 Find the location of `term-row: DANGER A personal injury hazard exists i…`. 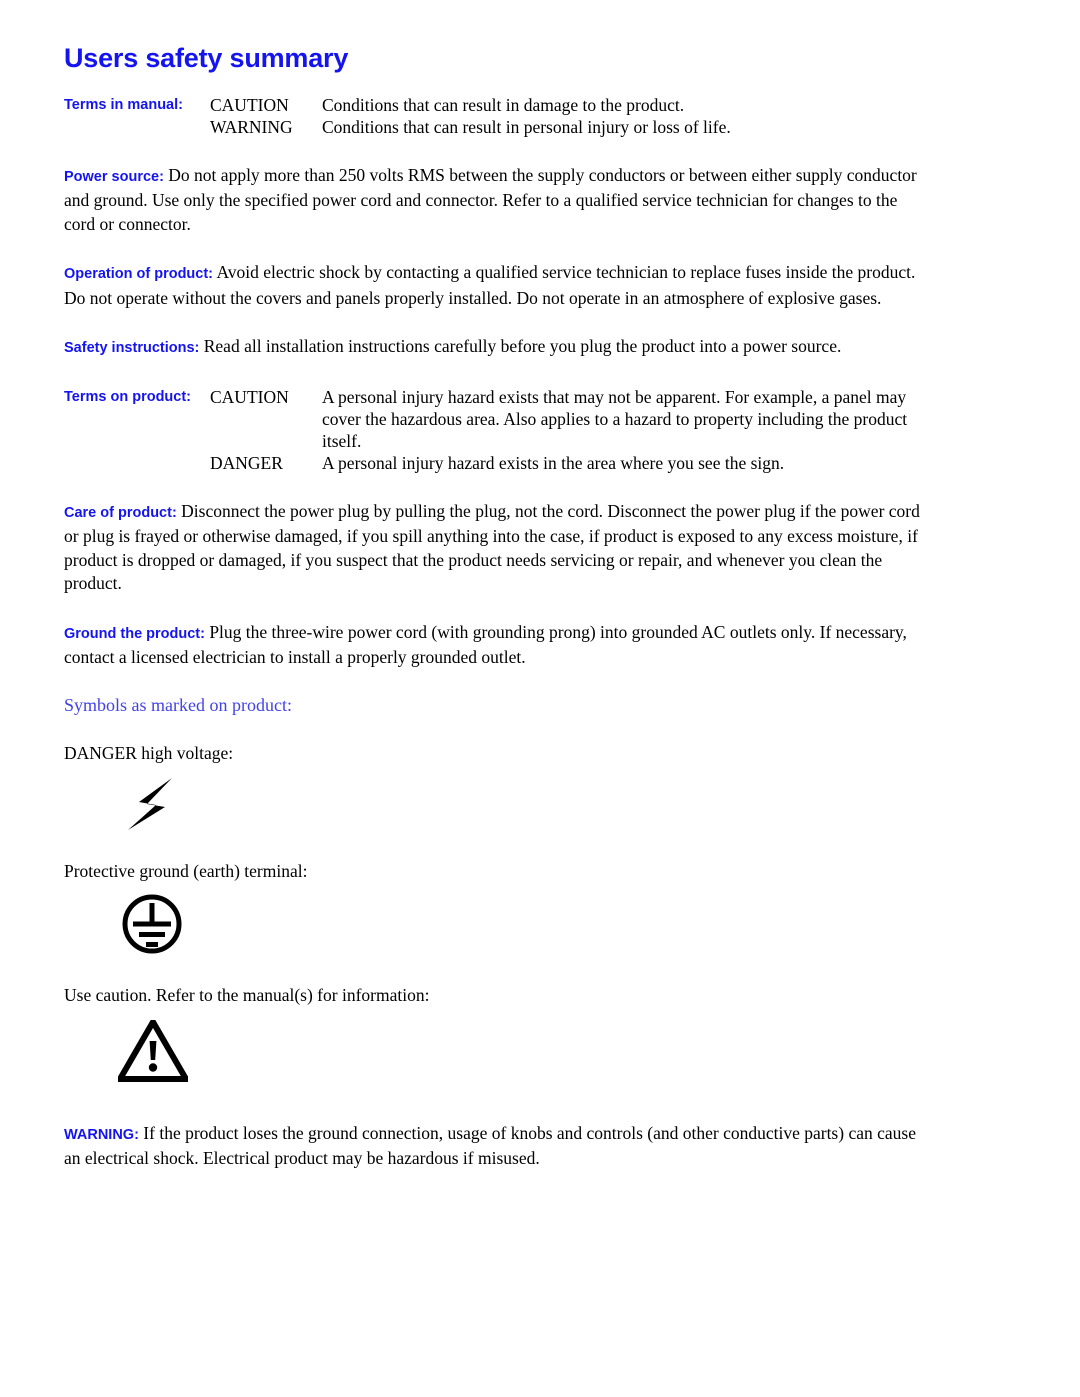

term-row: DANGER A personal injury hazard exists i… is located at coordinates (565, 463).